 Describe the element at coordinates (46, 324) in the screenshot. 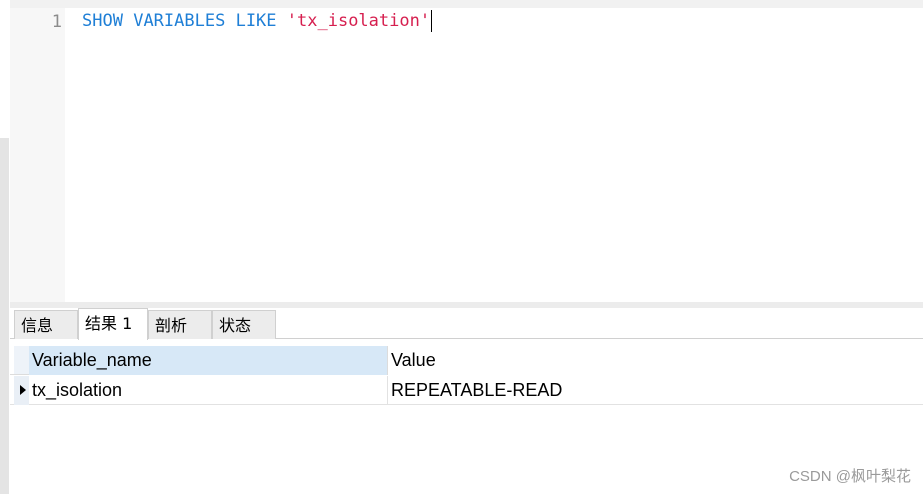

I see `tab-info: 信息` at that location.